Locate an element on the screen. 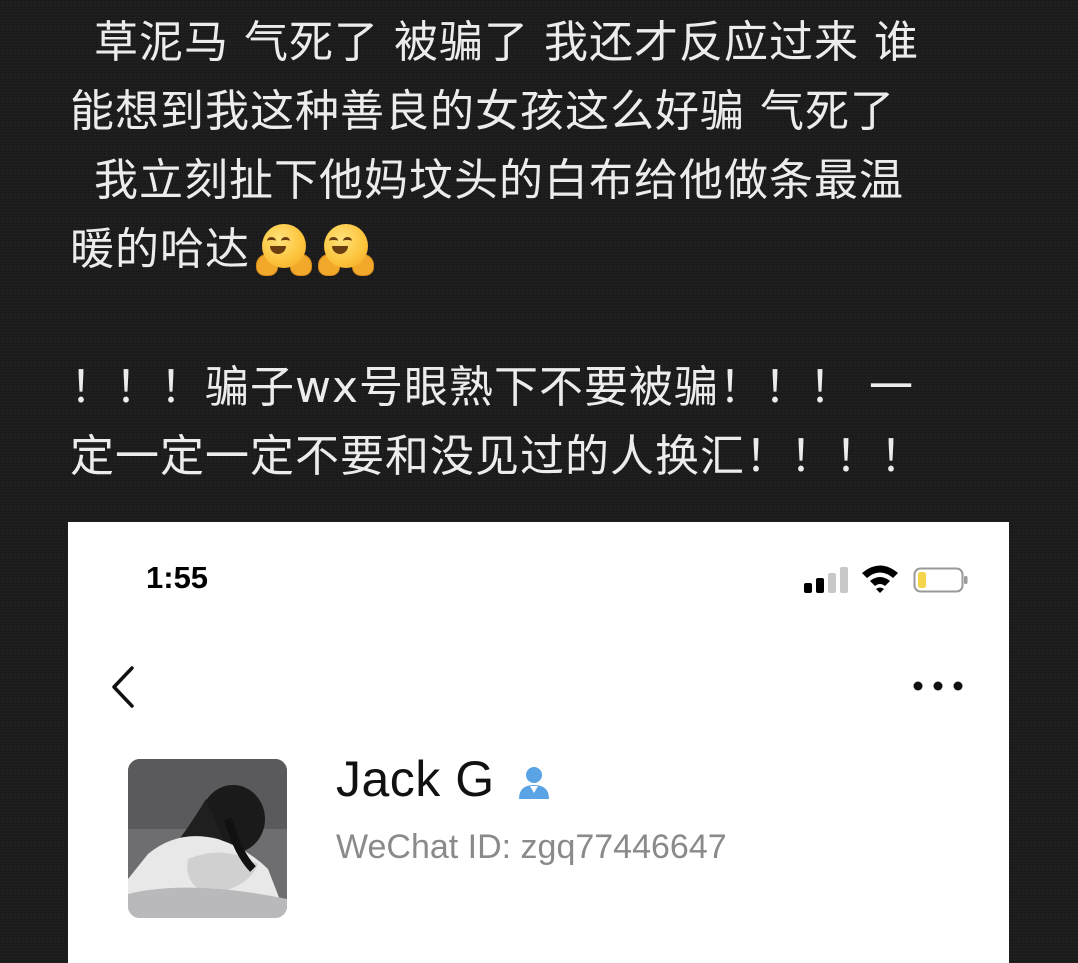 This screenshot has width=1078, height=963. post-line: 能想到我这种善良的女孩这么好骗 气死了 is located at coordinates (482, 111).